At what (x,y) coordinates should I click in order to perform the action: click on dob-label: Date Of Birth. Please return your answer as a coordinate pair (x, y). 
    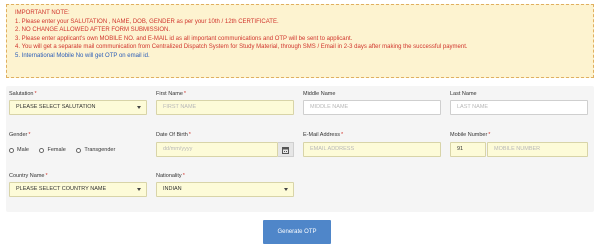
    Looking at the image, I should click on (172, 135).